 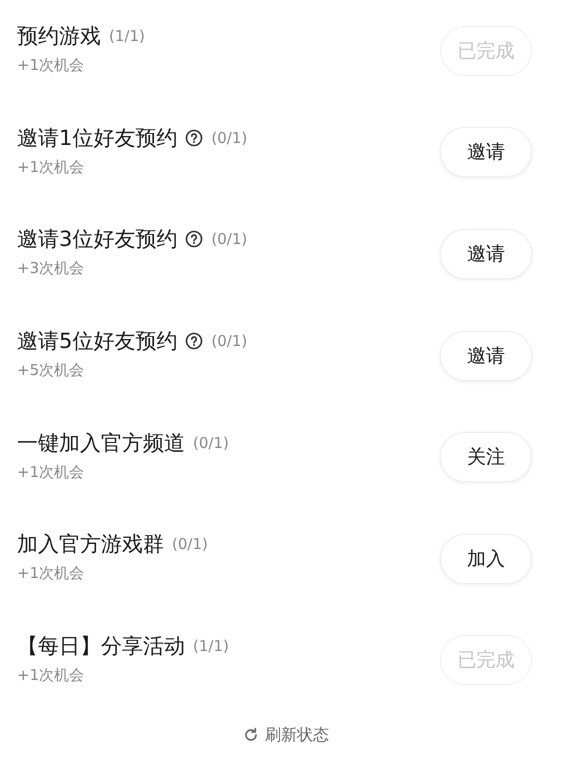 What do you see at coordinates (251, 735) in the screenshot?
I see `refresh-icon` at bounding box center [251, 735].